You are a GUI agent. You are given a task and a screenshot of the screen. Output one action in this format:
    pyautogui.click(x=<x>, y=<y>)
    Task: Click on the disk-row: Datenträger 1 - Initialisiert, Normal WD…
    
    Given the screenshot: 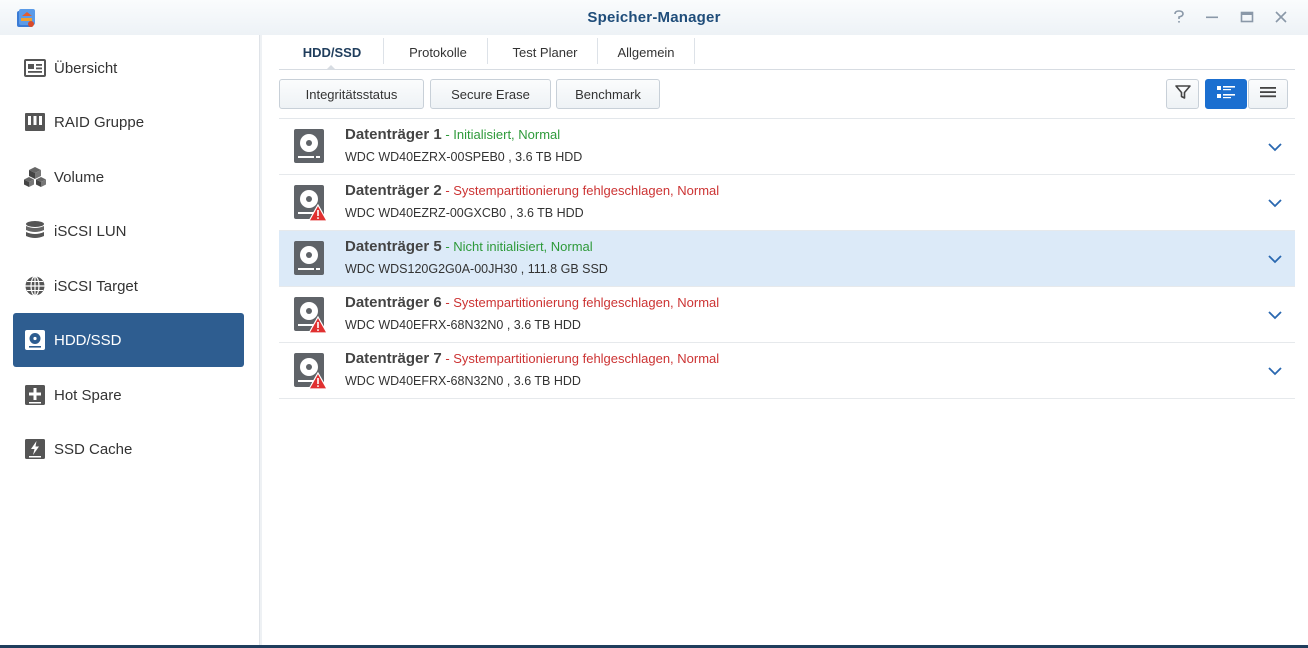 What is the action you would take?
    pyautogui.click(x=787, y=147)
    